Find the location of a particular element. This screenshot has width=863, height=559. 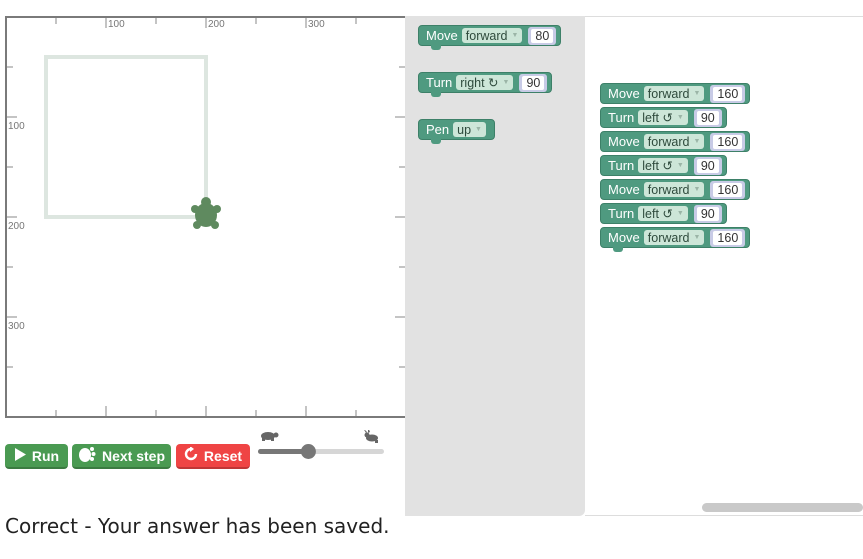

pen-state-dropdown: up ▼ is located at coordinates (469, 129).